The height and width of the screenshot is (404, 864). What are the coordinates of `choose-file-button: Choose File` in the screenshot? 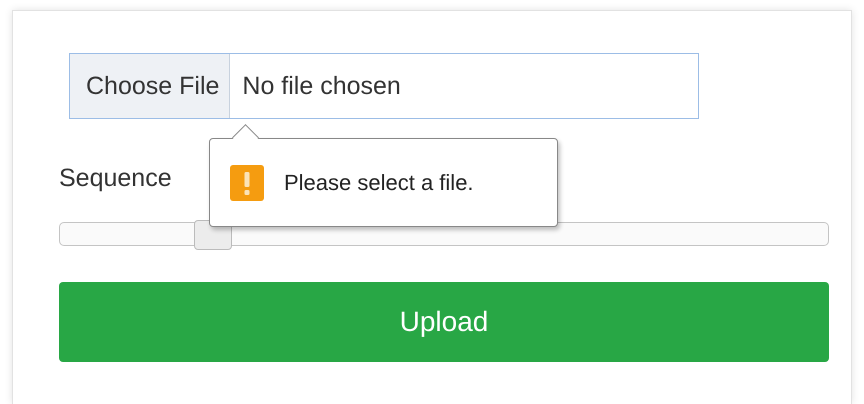 It's located at (150, 86).